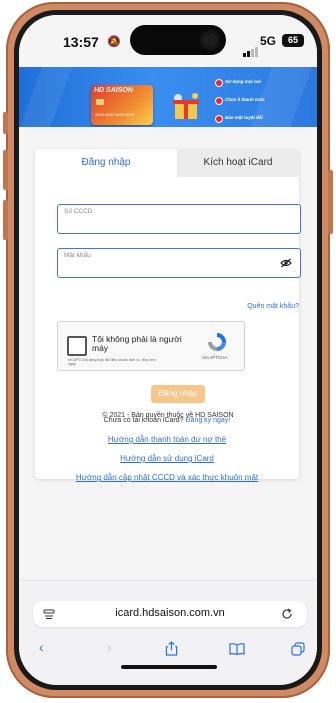  I want to click on recaptcha-brand: reCAPTCHA, so click(215, 357).